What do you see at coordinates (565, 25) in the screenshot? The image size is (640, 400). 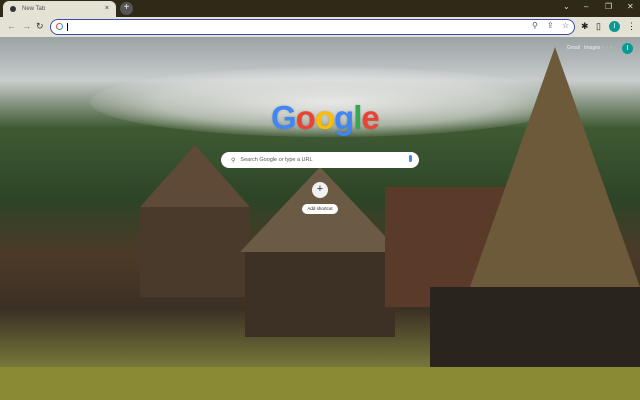 I see `star-icon: ☆` at bounding box center [565, 25].